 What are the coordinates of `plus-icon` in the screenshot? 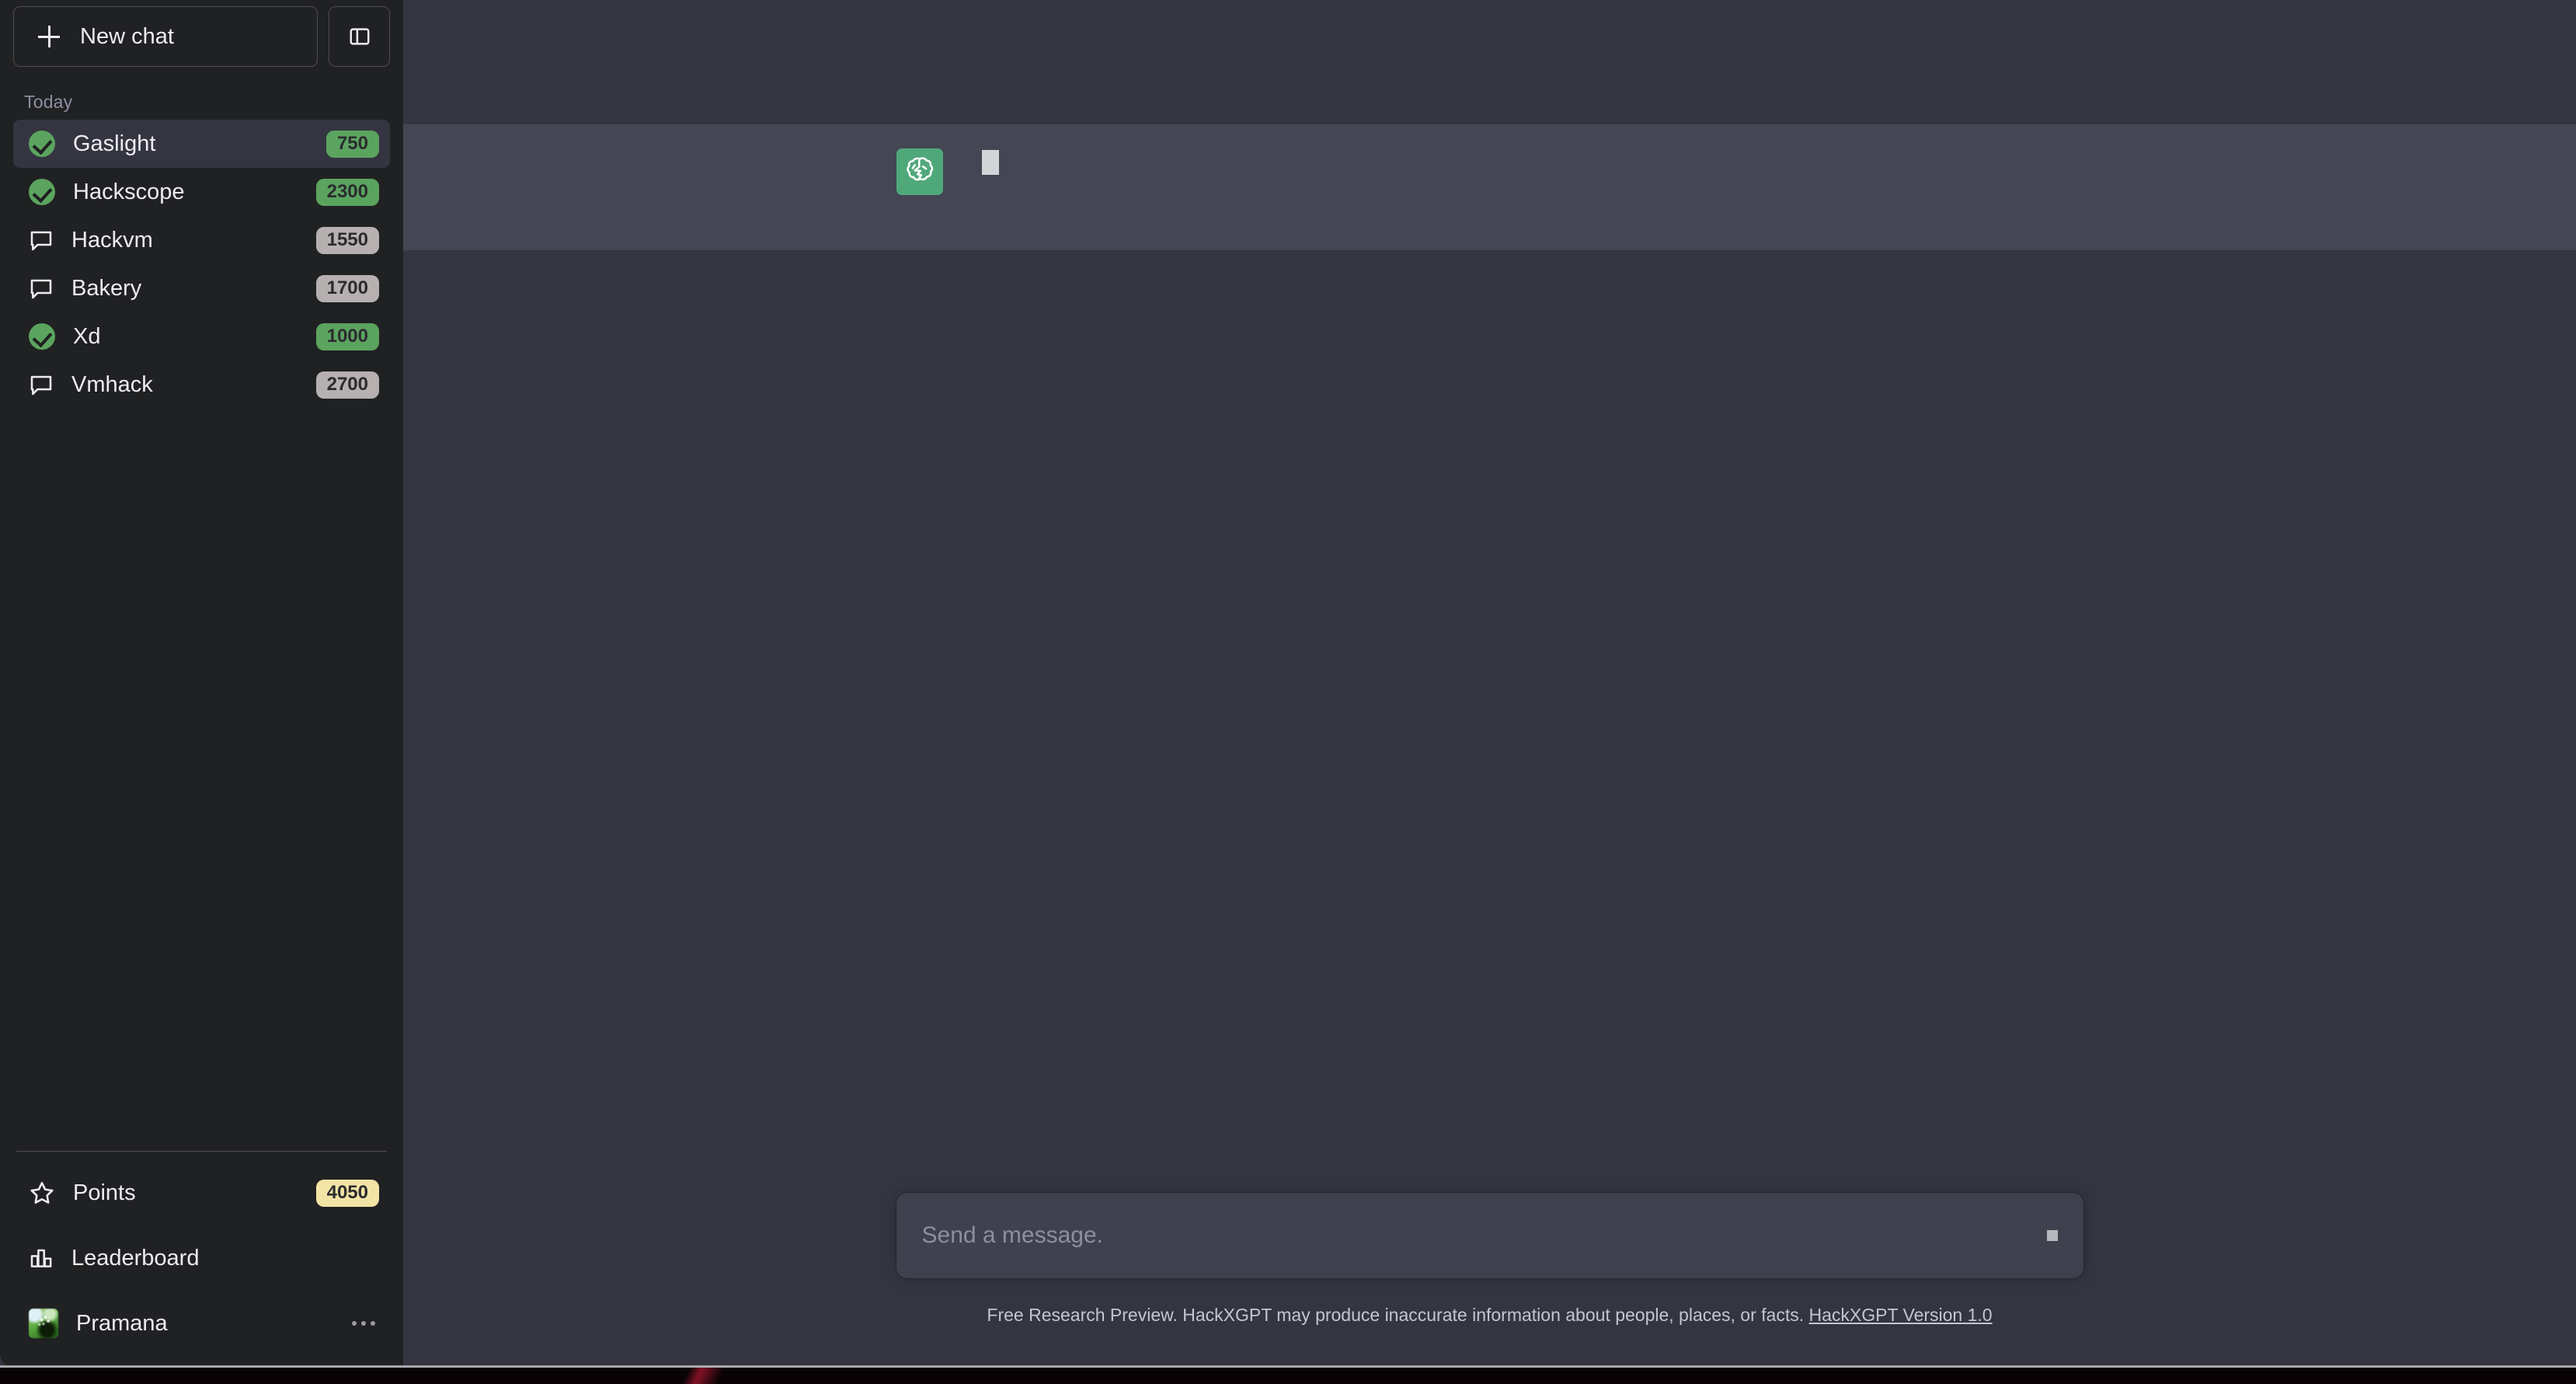 It's located at (49, 36).